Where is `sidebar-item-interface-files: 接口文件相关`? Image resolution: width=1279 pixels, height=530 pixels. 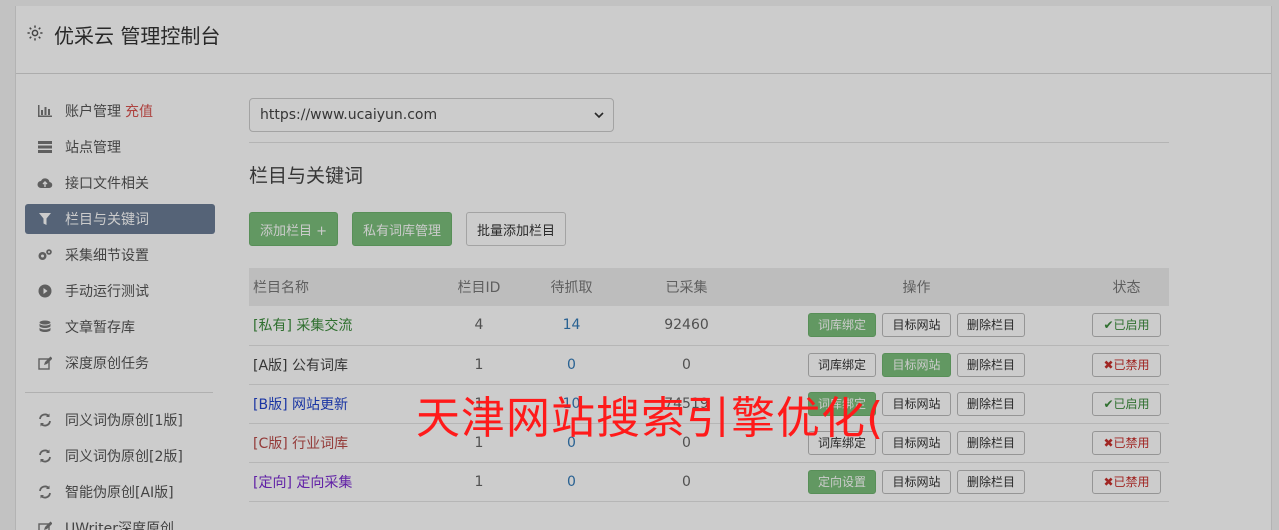
sidebar-item-interface-files: 接口文件相关 is located at coordinates (120, 183).